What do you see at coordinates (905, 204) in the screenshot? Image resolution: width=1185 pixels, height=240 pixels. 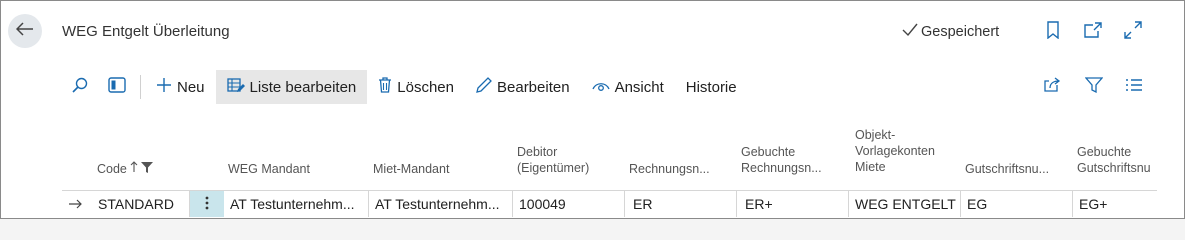 I see `cell-objekt-vorlagekonten: WEG ENTGELT` at bounding box center [905, 204].